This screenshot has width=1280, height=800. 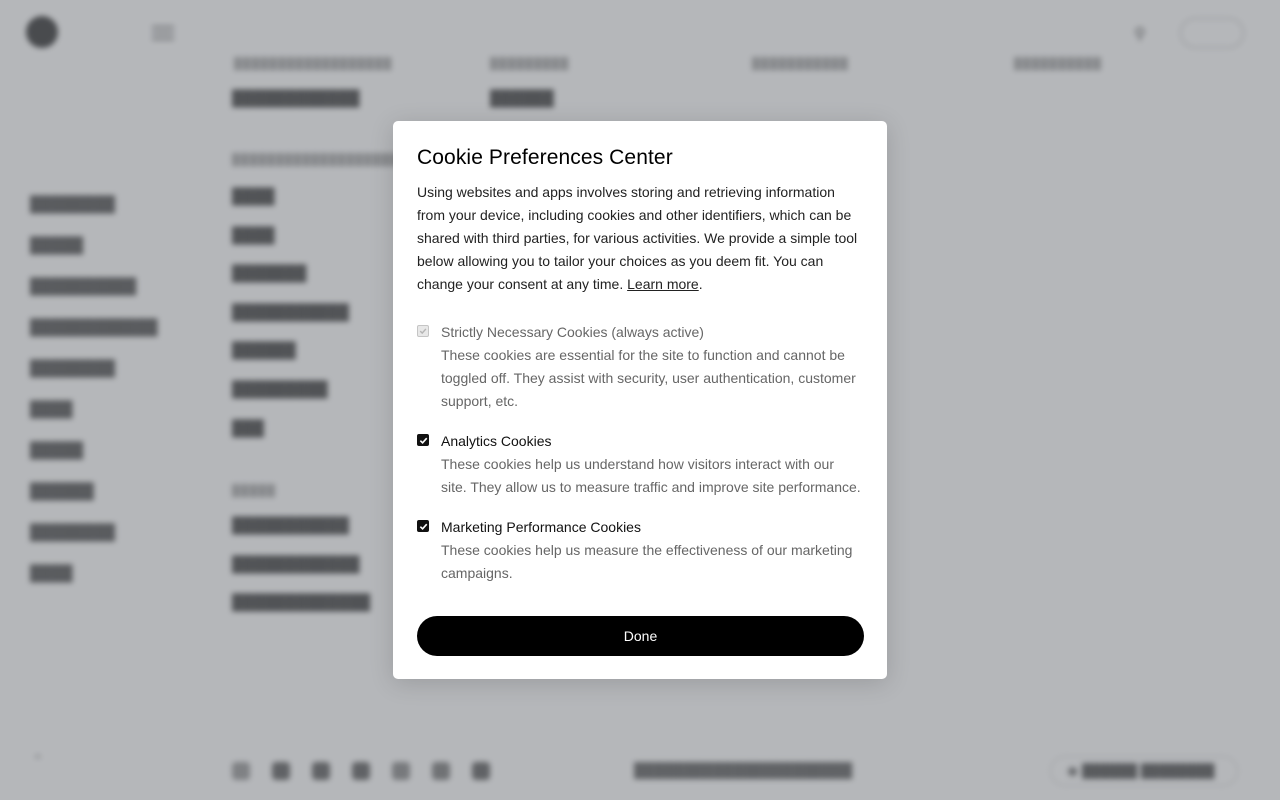 I want to click on marketing-checkbox, so click(x=423, y=526).